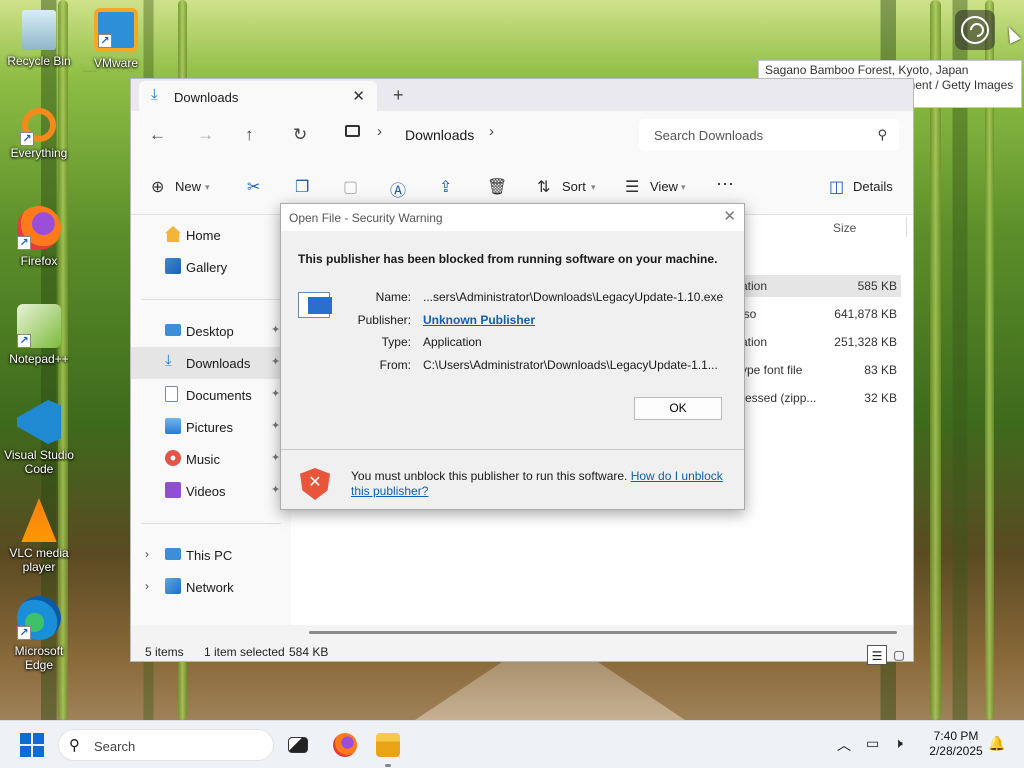 The image size is (1024, 768). Describe the element at coordinates (956, 744) in the screenshot. I see `clock: 7:40 PM 2/28/2025` at that location.